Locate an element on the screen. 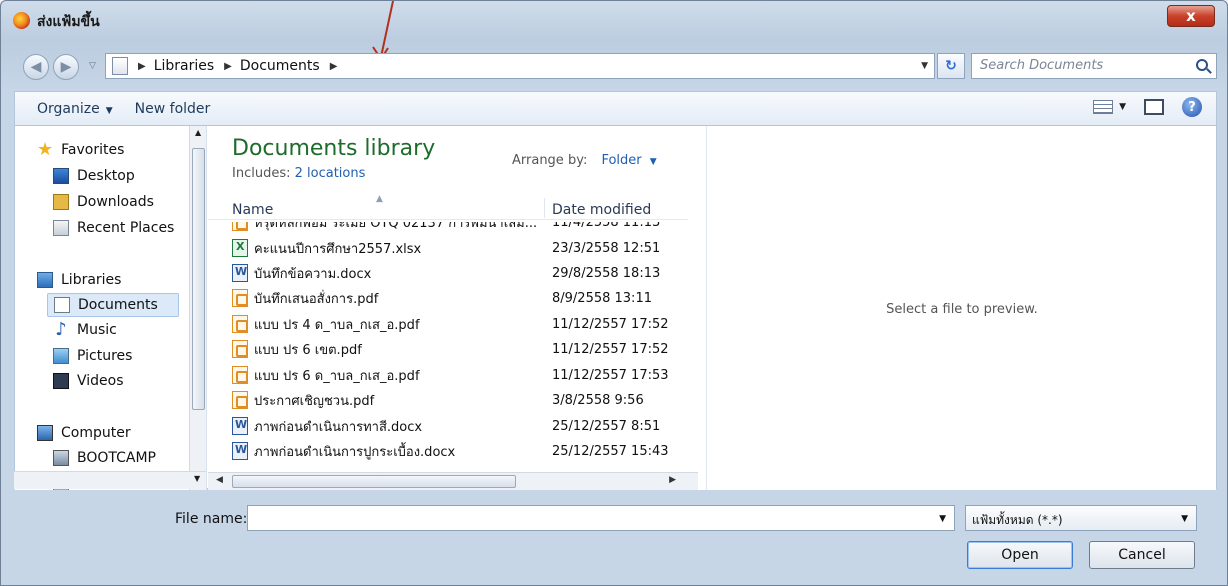 The image size is (1228, 586). sidebar-item-videos: Videos is located at coordinates (88, 381).